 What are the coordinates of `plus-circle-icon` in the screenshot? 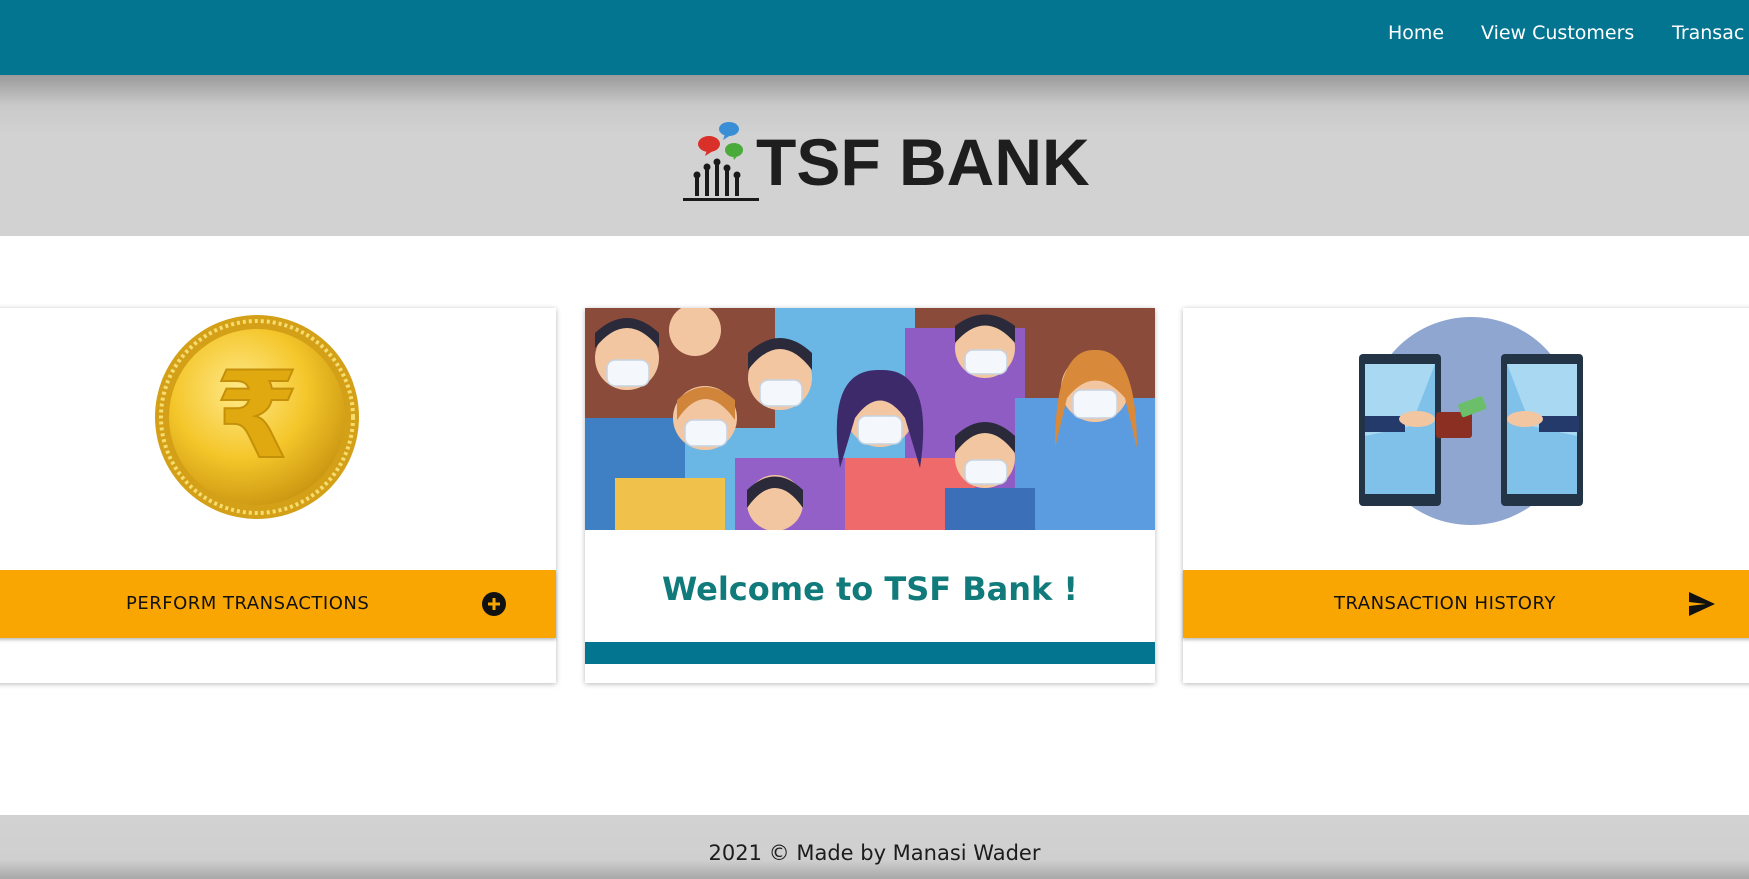 It's located at (494, 604).